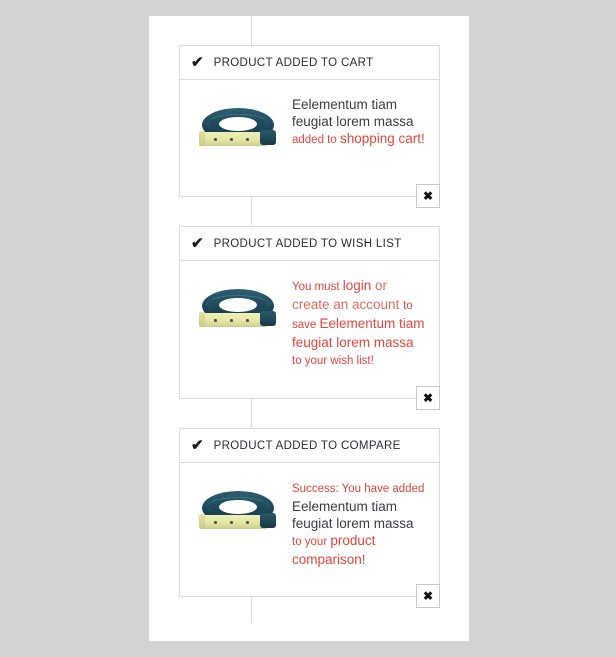 This screenshot has height=657, width=616. I want to click on card-header: ✔ PRODUCT ADDED TO CART, so click(309, 63).